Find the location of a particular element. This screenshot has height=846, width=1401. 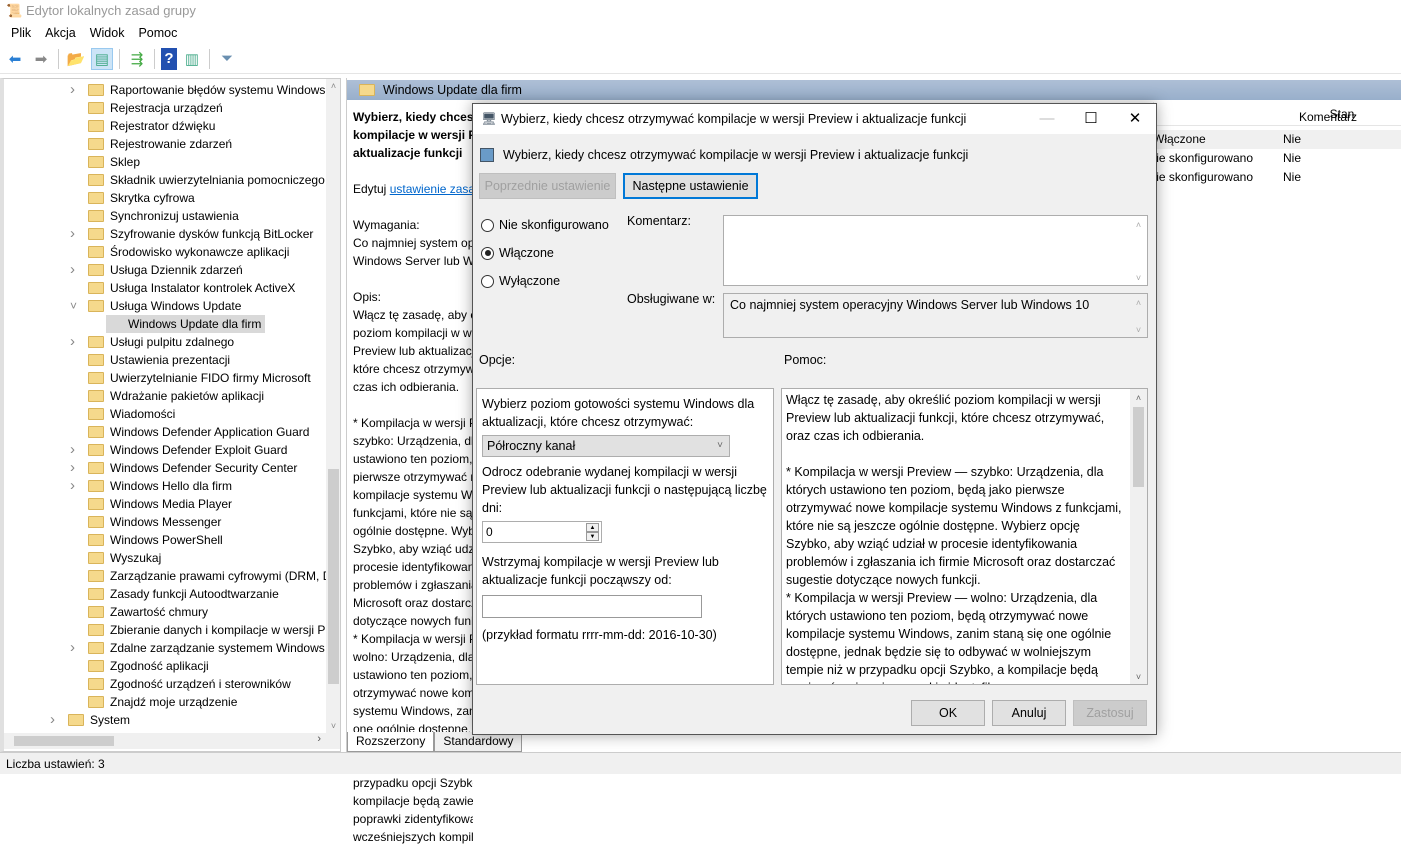

tree-item: › Szyfrowanie dysków funkcją BitLocker is located at coordinates (165, 234).